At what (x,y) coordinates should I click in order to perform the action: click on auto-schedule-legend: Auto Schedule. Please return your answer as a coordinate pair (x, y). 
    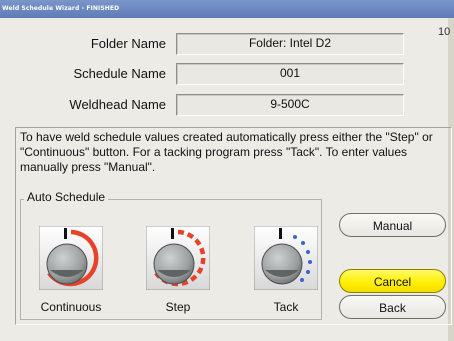
    Looking at the image, I should click on (66, 197).